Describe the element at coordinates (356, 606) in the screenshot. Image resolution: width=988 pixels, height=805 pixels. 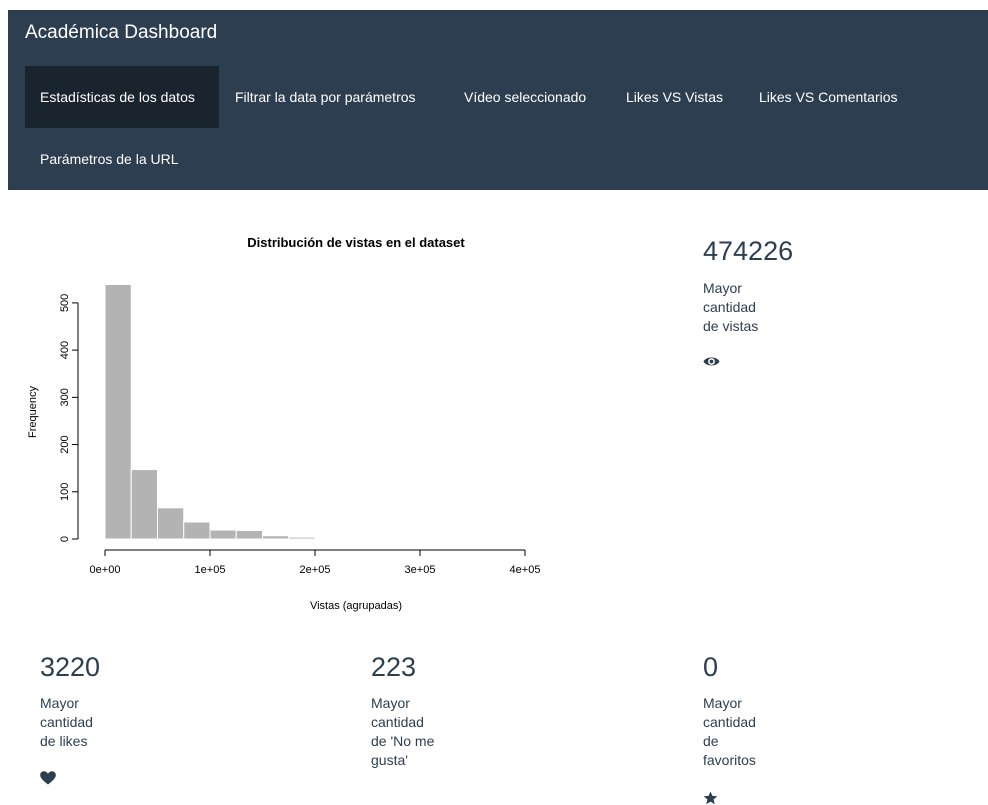
I see `chart-xlabel: Vistas (agrupadas)` at that location.